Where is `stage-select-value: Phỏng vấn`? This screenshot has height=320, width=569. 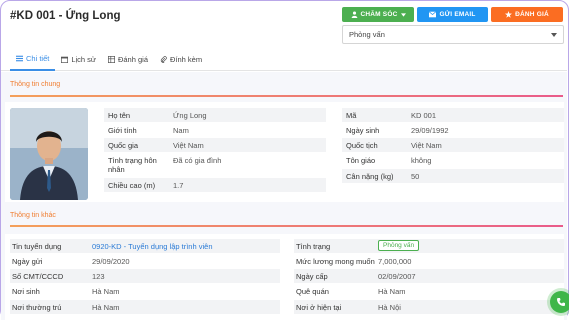 stage-select-value: Phỏng vấn is located at coordinates (367, 34).